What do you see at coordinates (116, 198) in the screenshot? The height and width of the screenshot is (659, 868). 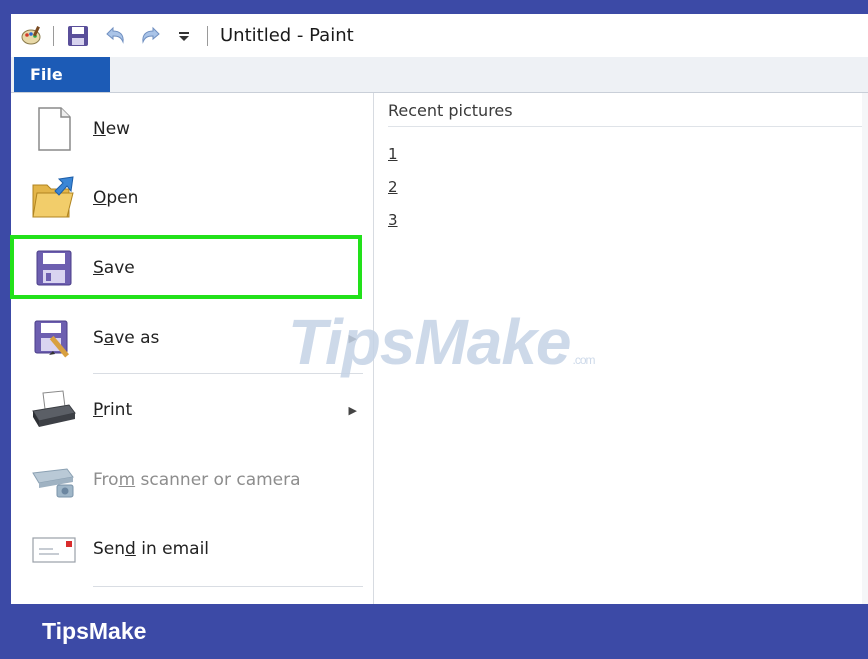 I see `menu-item-label: Open` at bounding box center [116, 198].